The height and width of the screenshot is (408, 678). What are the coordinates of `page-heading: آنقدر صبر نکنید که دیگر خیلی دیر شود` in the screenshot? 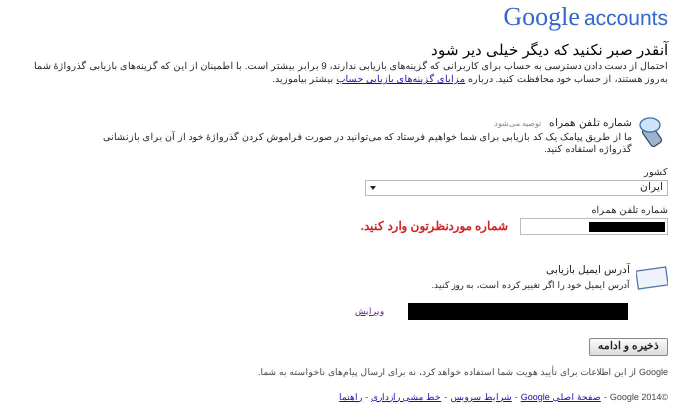 It's located at (549, 51).